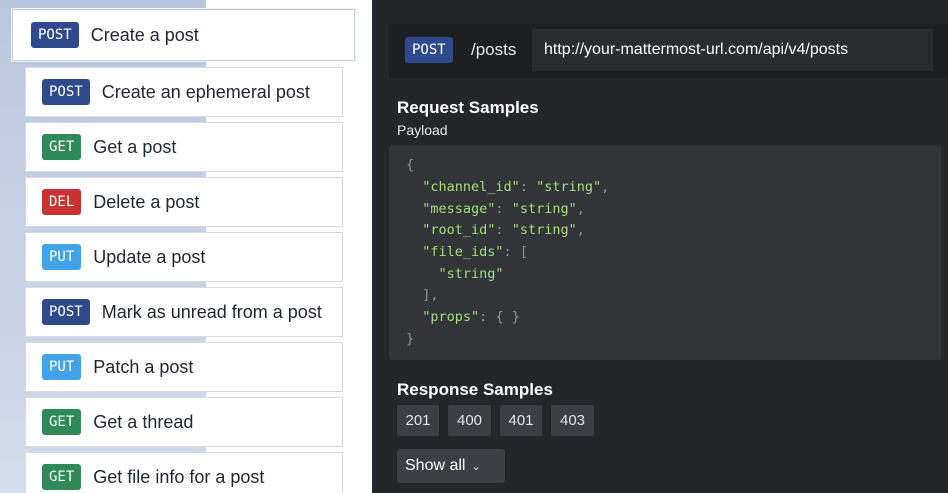  I want to click on payload-label: Payload, so click(422, 130).